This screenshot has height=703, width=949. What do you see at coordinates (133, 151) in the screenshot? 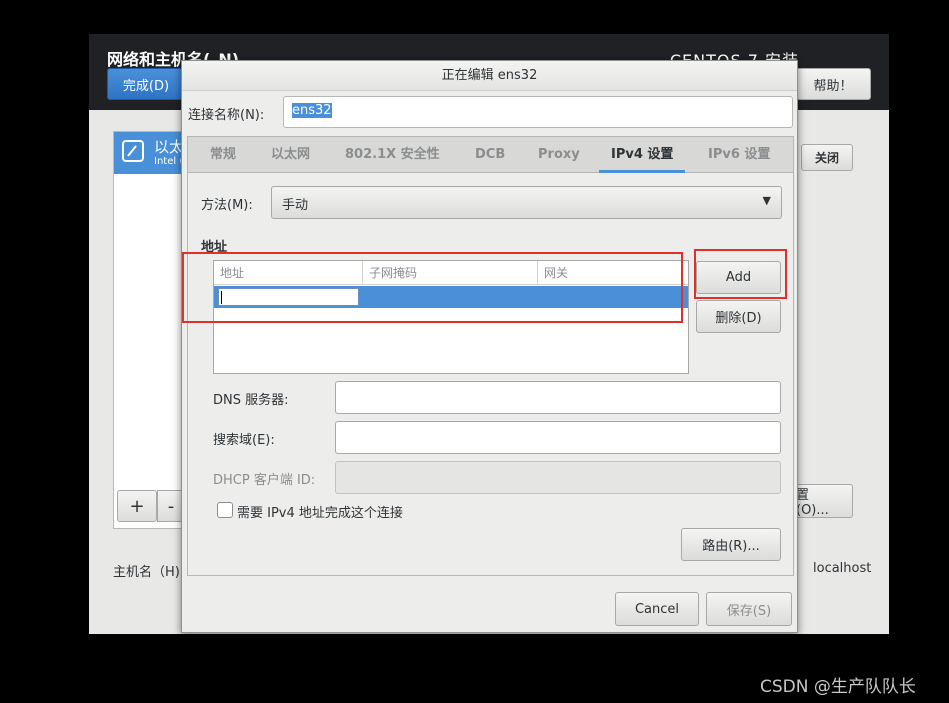
I see `network-cable-icon` at bounding box center [133, 151].